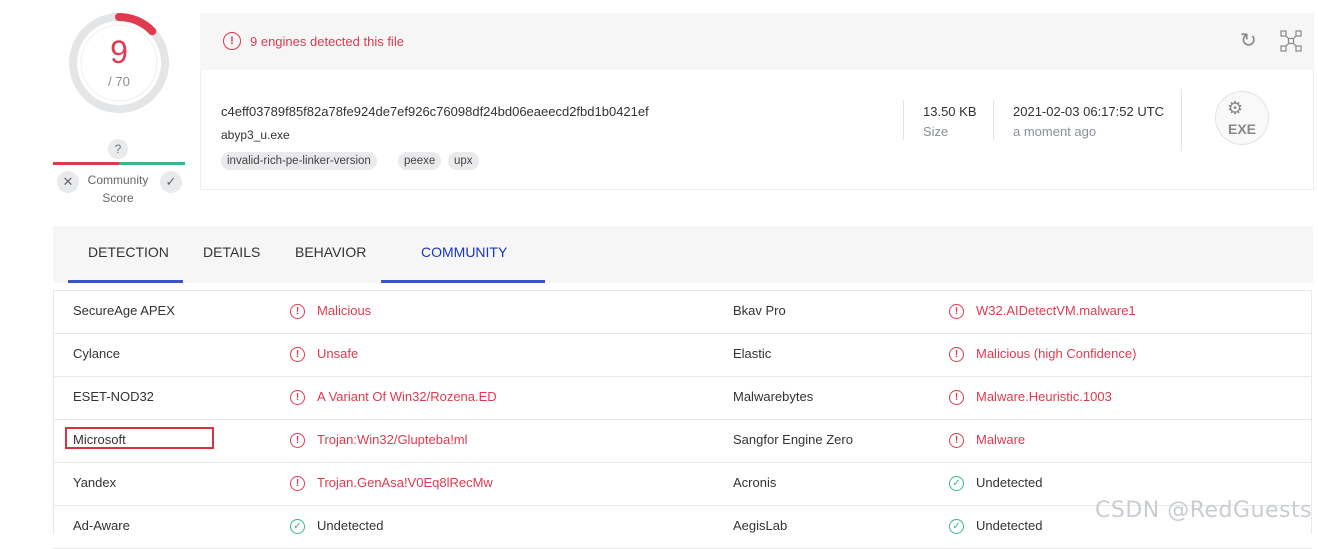 Image resolution: width=1318 pixels, height=549 pixels. What do you see at coordinates (755, 482) in the screenshot?
I see `engine-name: Acronis` at bounding box center [755, 482].